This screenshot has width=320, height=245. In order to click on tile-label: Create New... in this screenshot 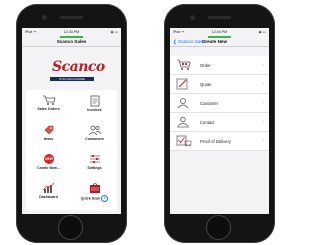, I will do `click(48, 168)`.